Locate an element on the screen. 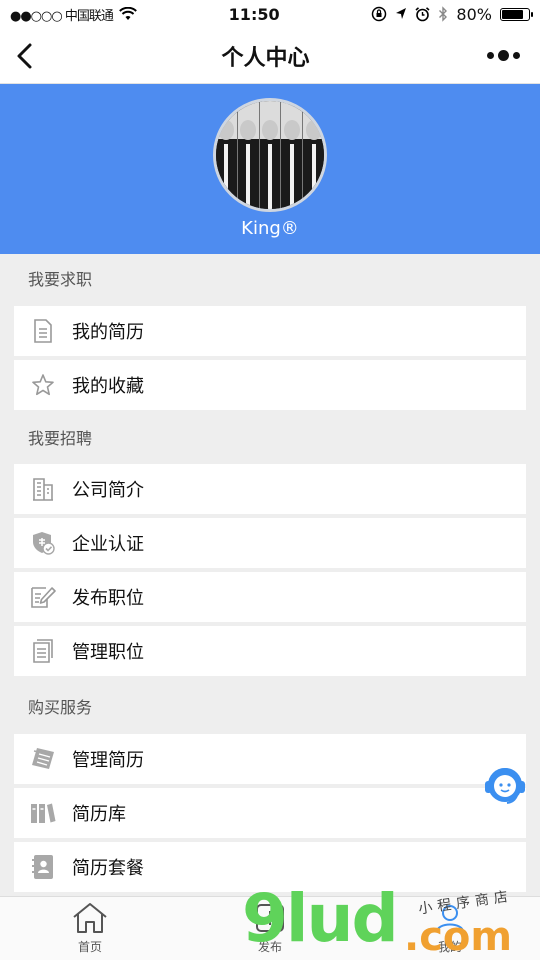 The image size is (540, 960). user-icon is located at coordinates (450, 919).